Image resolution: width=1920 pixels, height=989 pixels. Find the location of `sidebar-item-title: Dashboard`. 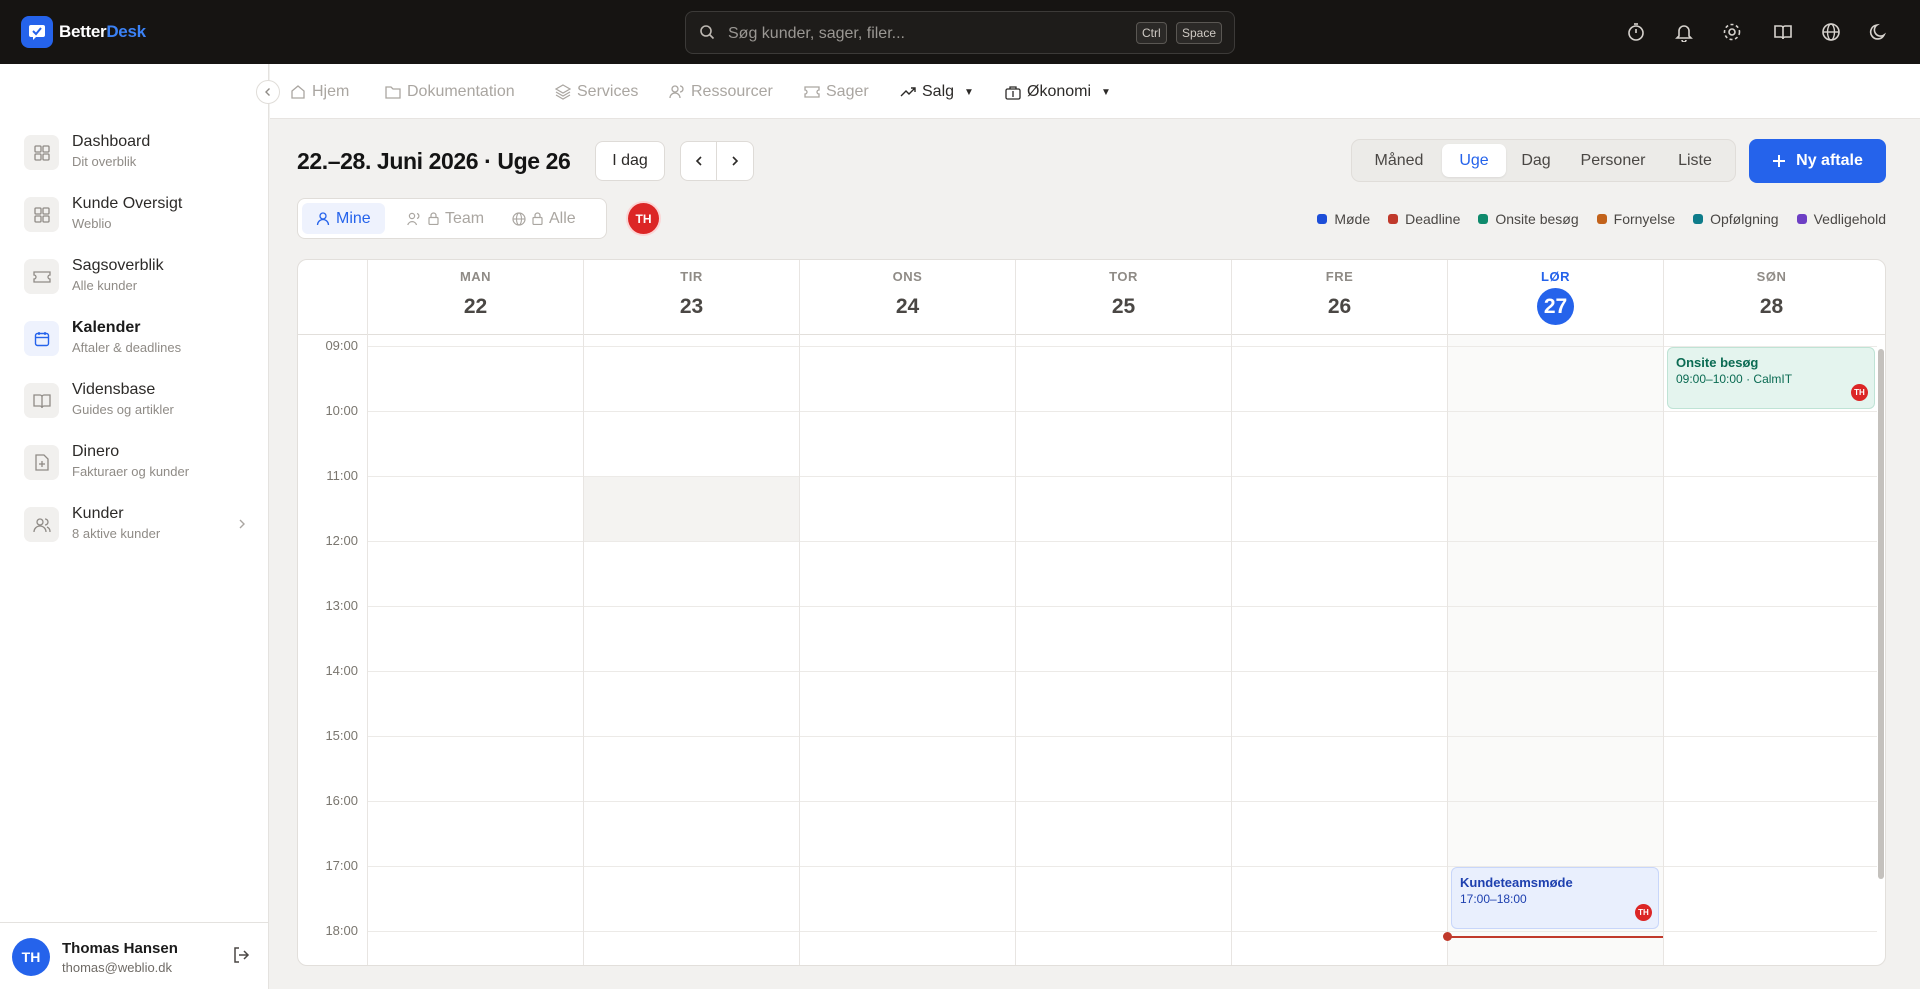

sidebar-item-title: Dashboard is located at coordinates (111, 141).